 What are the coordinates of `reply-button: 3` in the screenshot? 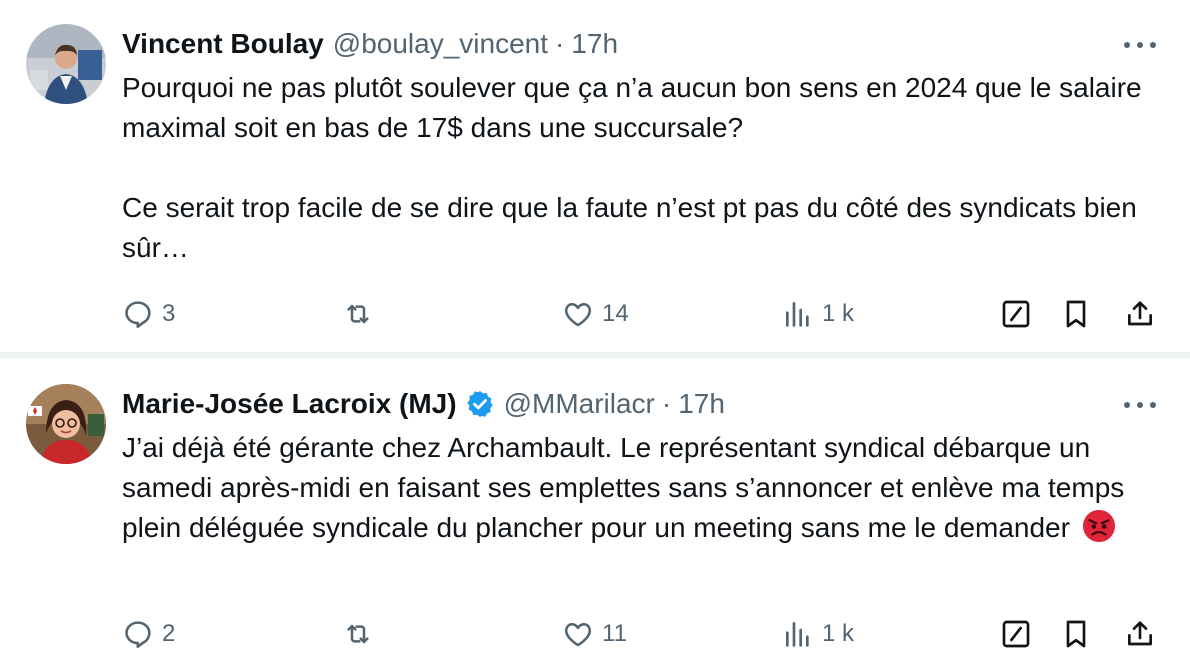 It's located at (148, 314).